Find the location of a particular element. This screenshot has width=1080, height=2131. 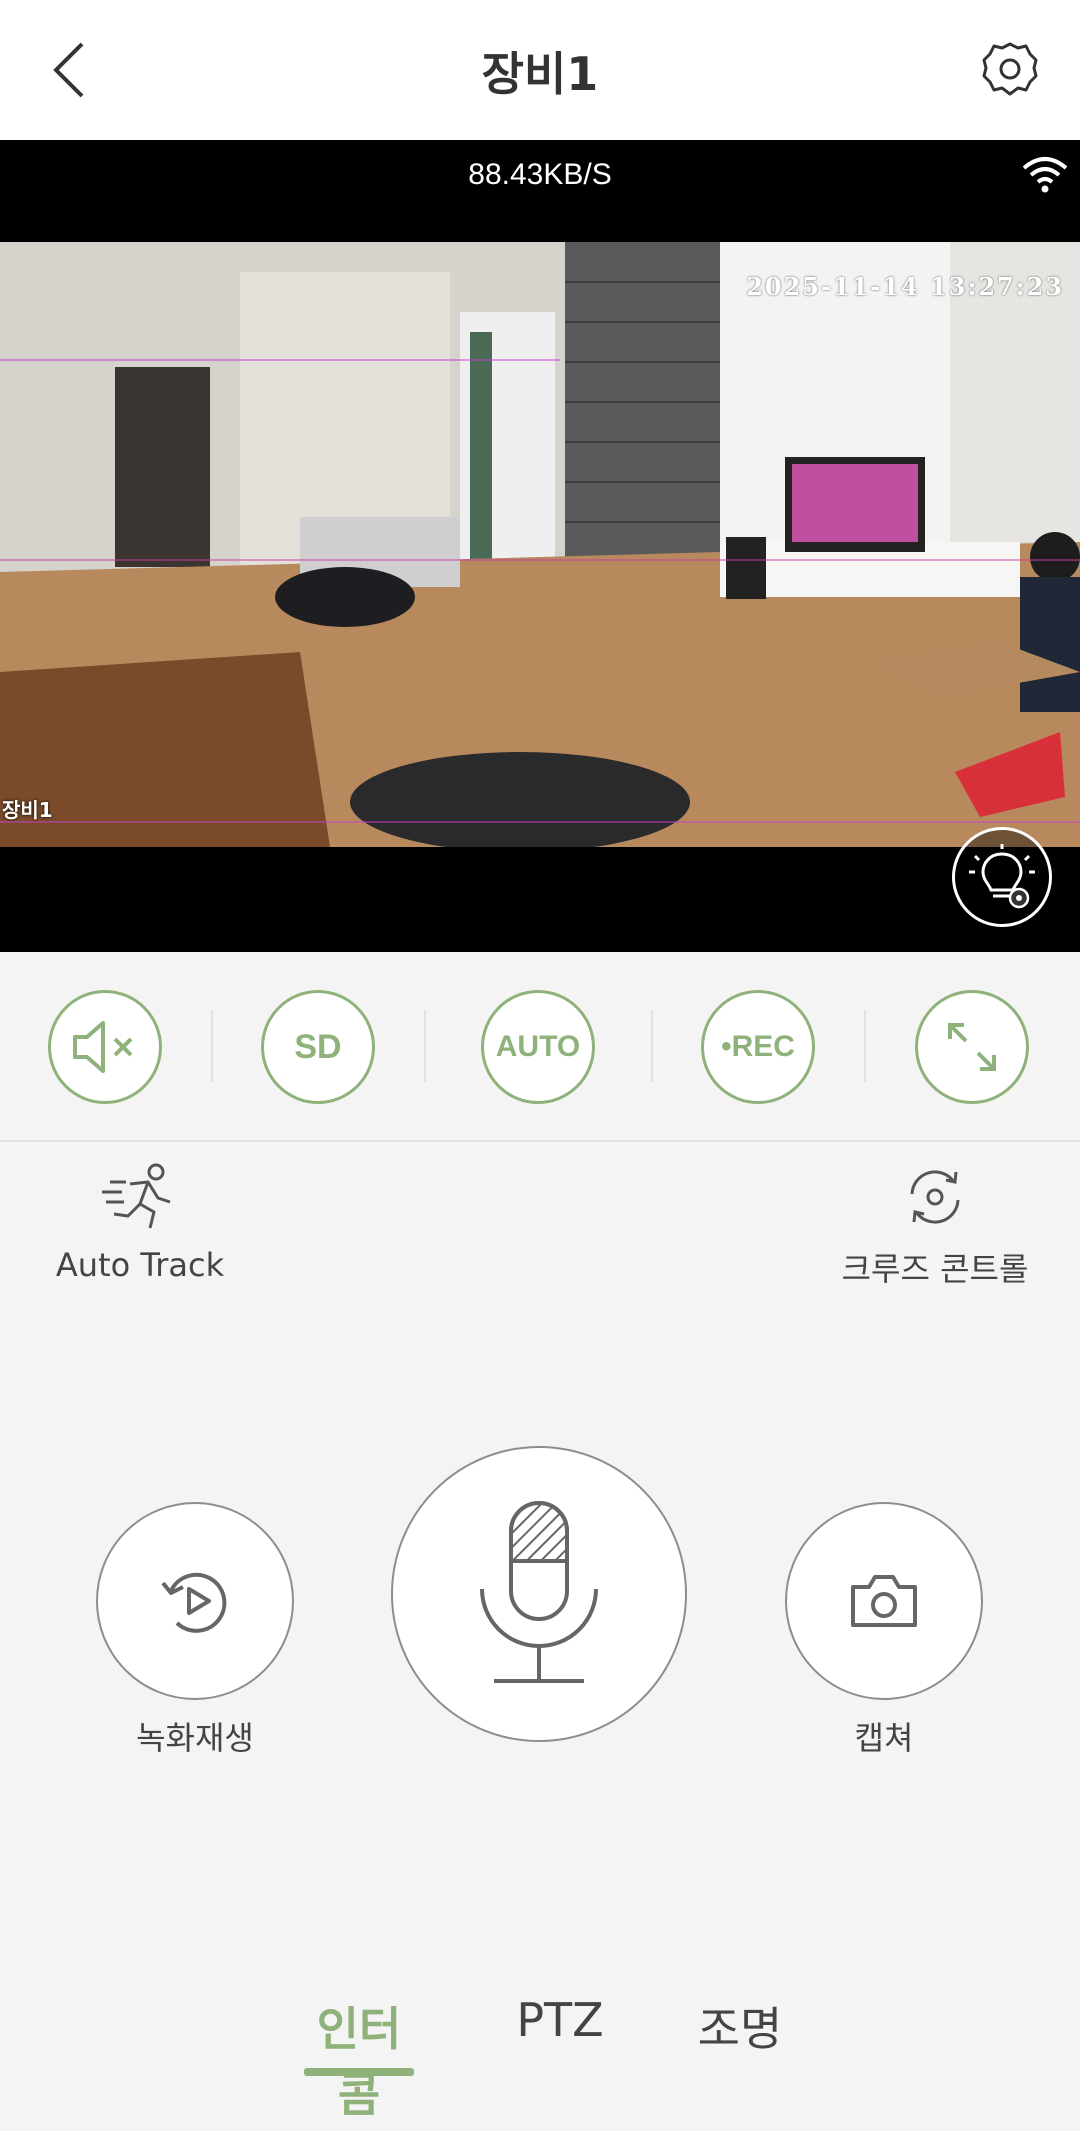

auto-button: AUTO is located at coordinates (538, 1047).